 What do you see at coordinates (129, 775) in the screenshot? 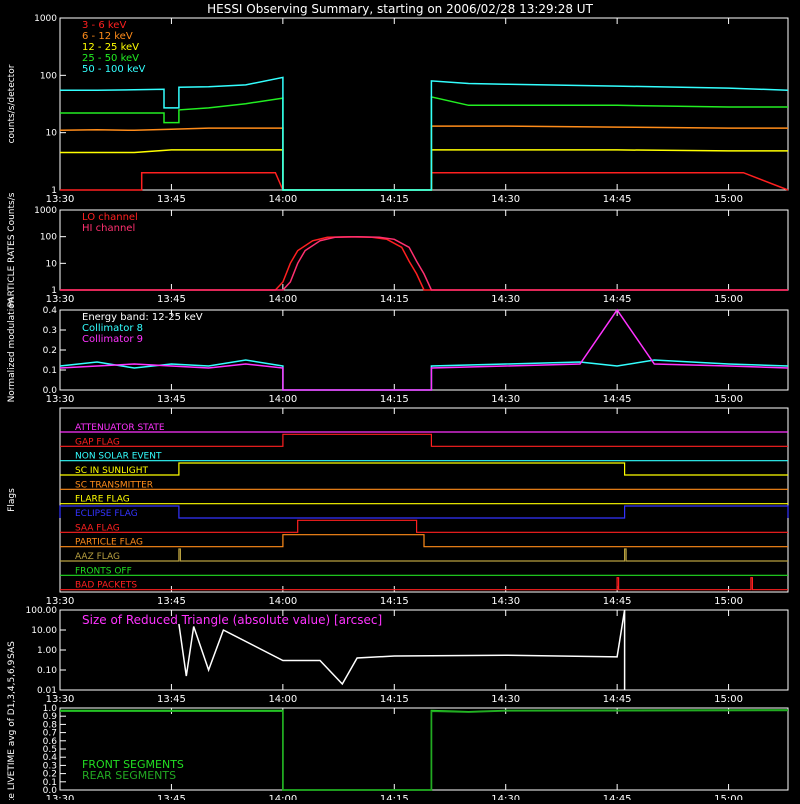
I see `livetime-legend-entry: REAR SEGMENTS` at bounding box center [129, 775].